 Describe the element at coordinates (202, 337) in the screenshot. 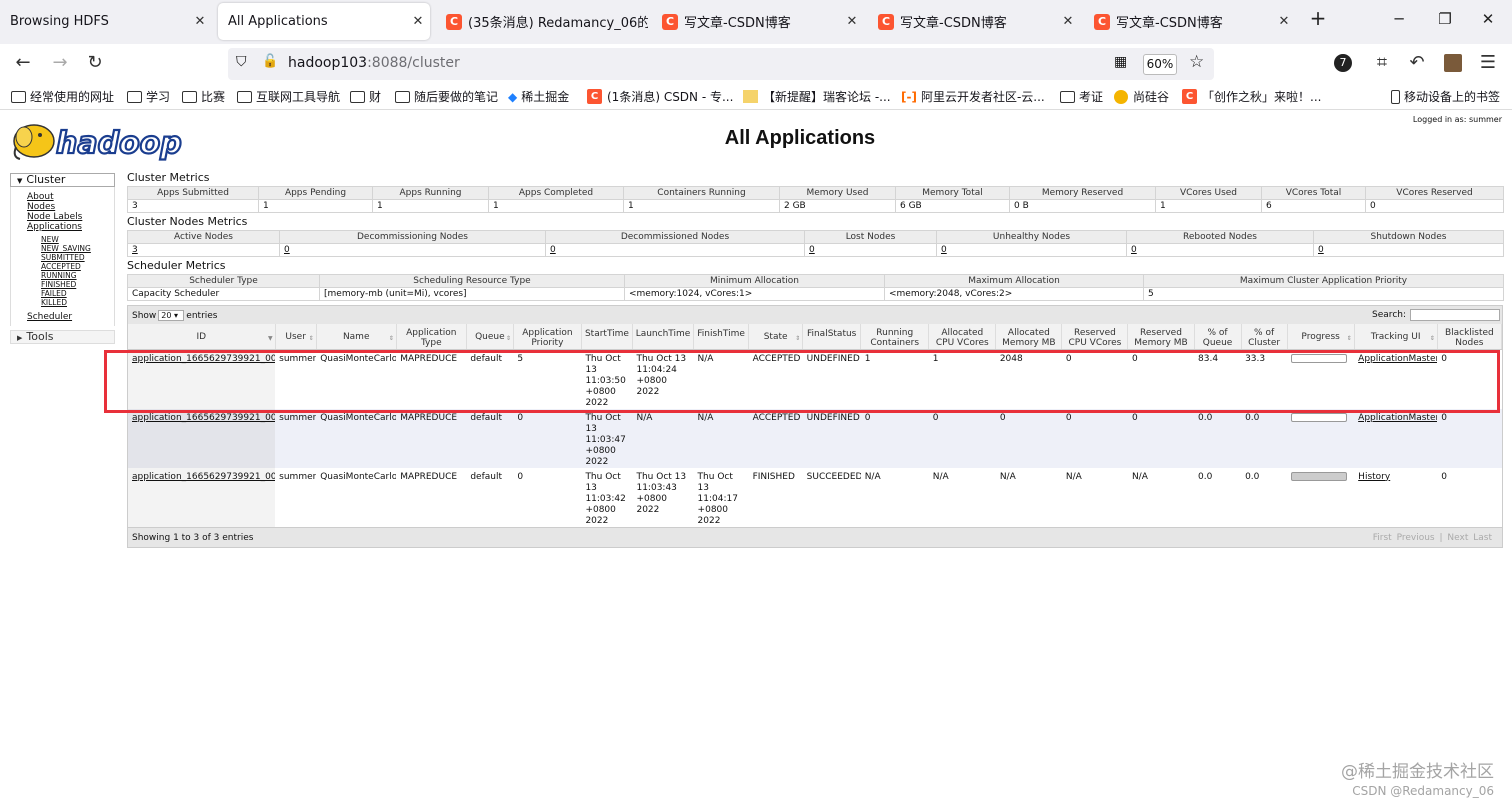

I see `column-header-id: ID ▼` at that location.